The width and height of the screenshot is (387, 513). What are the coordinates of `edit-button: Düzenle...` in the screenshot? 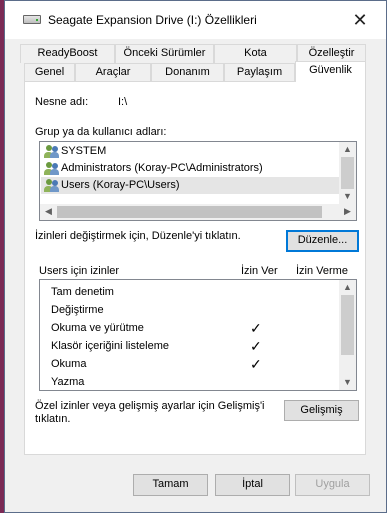 It's located at (322, 241).